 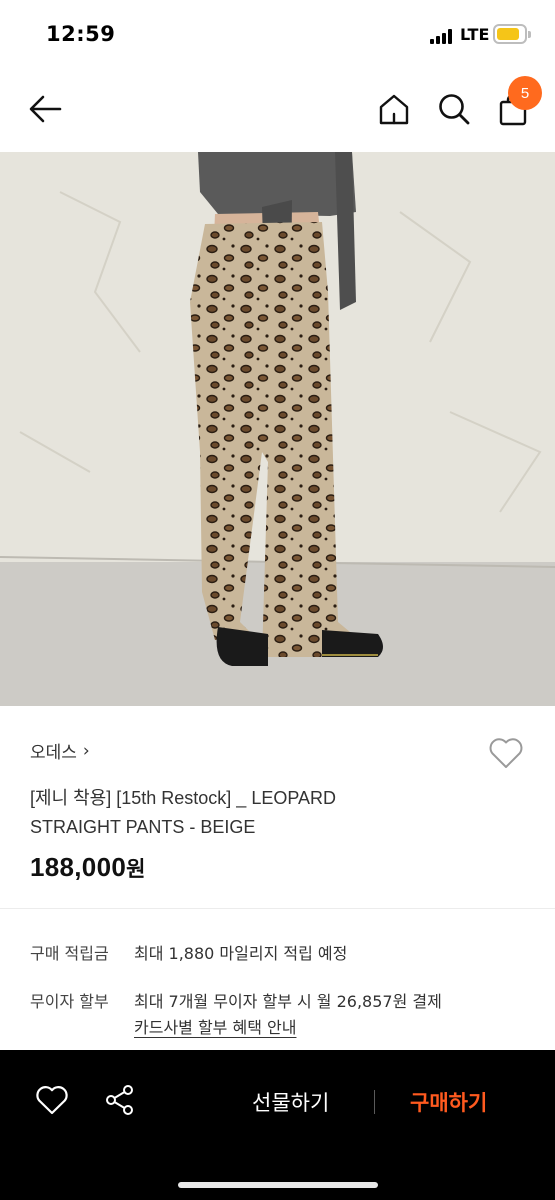 I want to click on points-value: 최대 1,880 마일리지 적립 예정, so click(x=241, y=953).